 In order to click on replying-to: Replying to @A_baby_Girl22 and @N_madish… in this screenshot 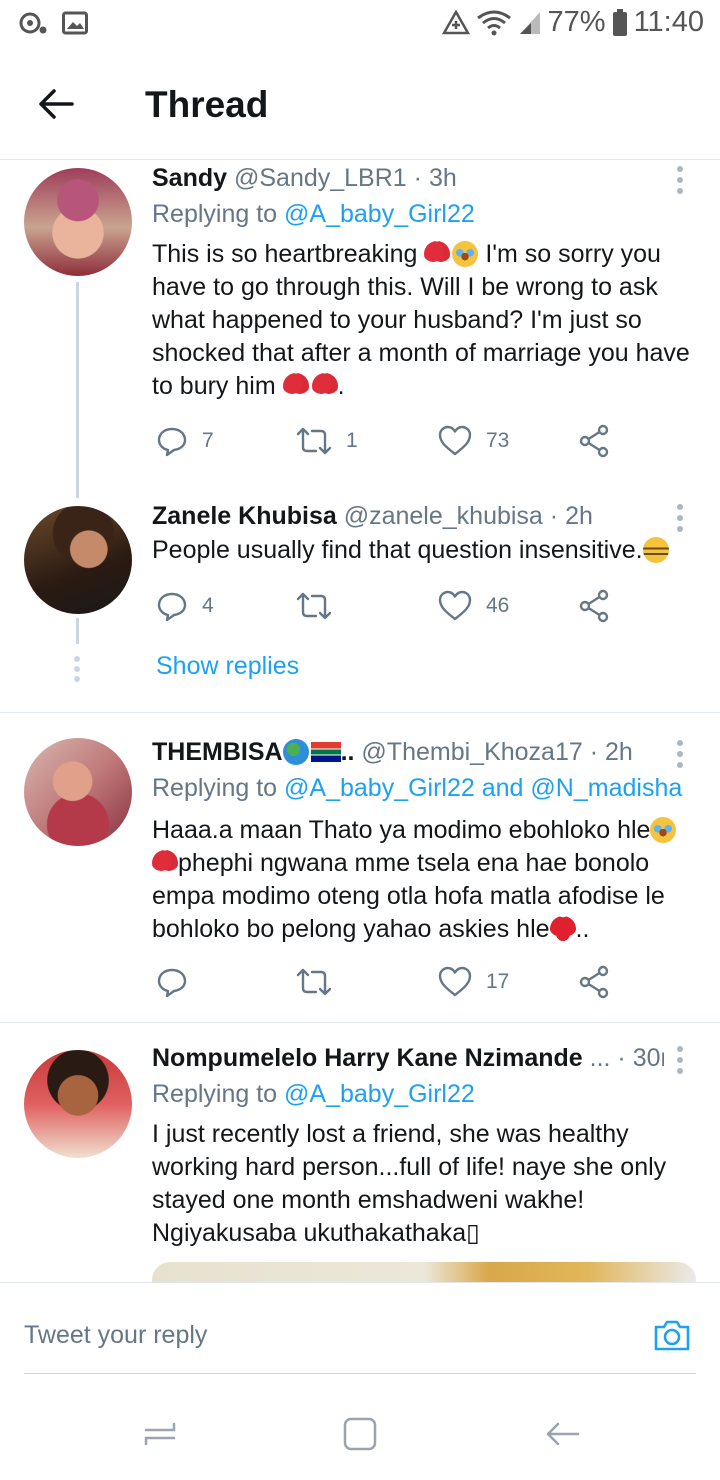, I will do `click(417, 788)`.